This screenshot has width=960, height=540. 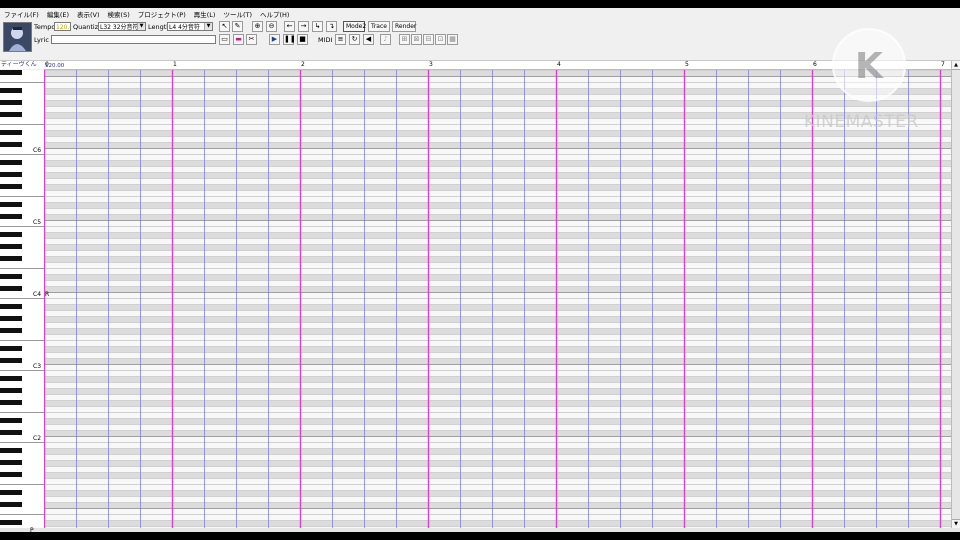 I want to click on quantize-select: L32 32分音符 ▼, so click(x=122, y=26).